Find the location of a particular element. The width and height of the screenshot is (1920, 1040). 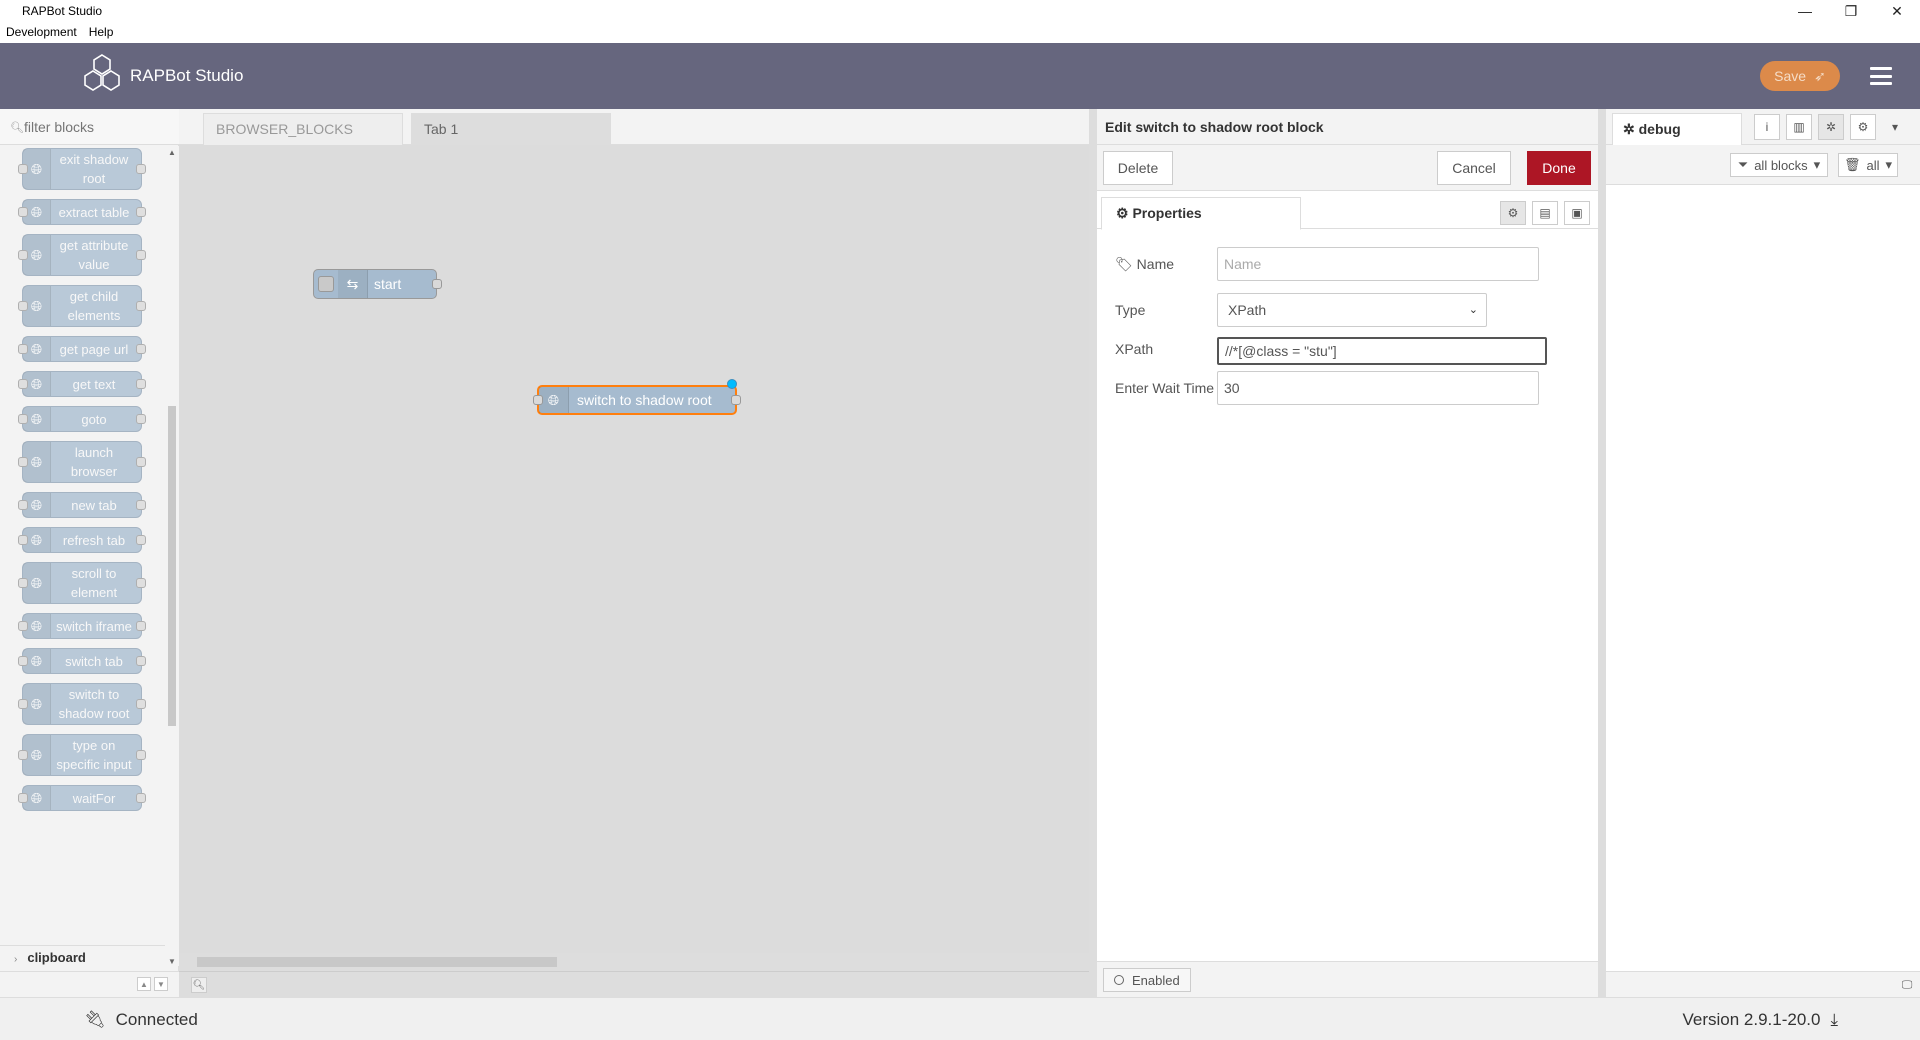

chevron-right-icon: › is located at coordinates (16, 959).